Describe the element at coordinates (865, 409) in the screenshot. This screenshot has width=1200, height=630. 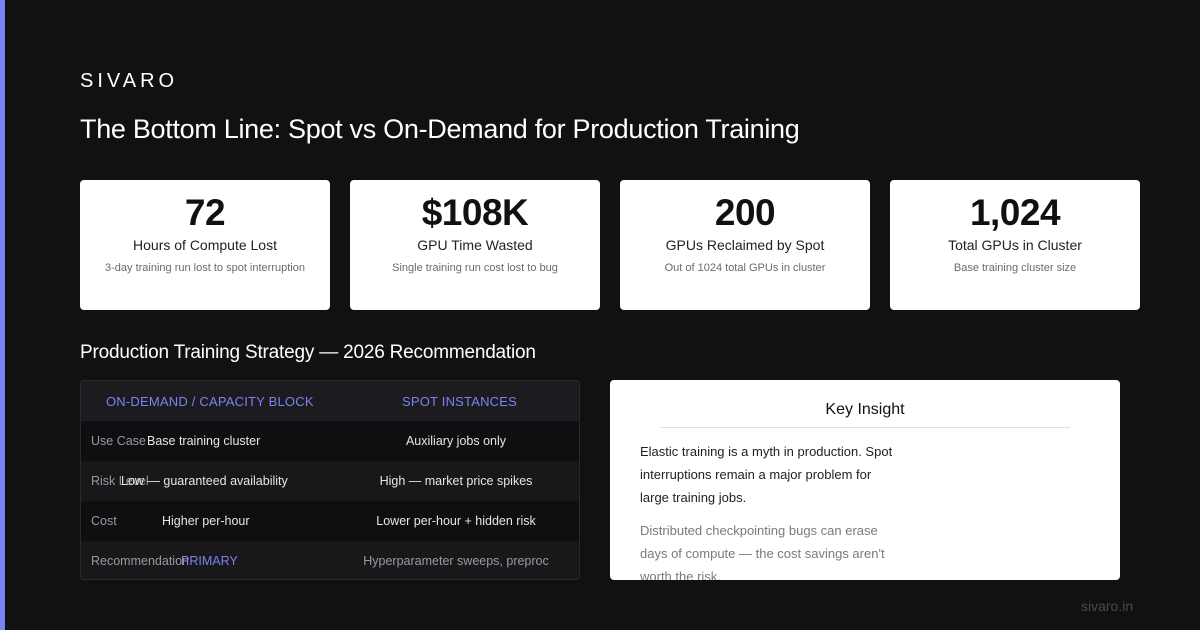
I see `insight-title: Key Insight` at that location.